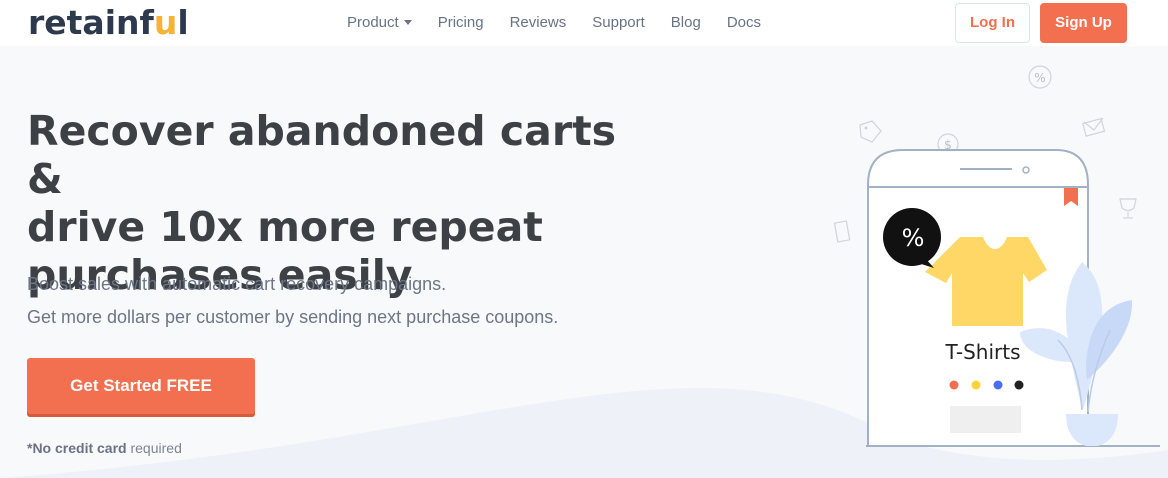  I want to click on swatch-black, so click(1019, 385).